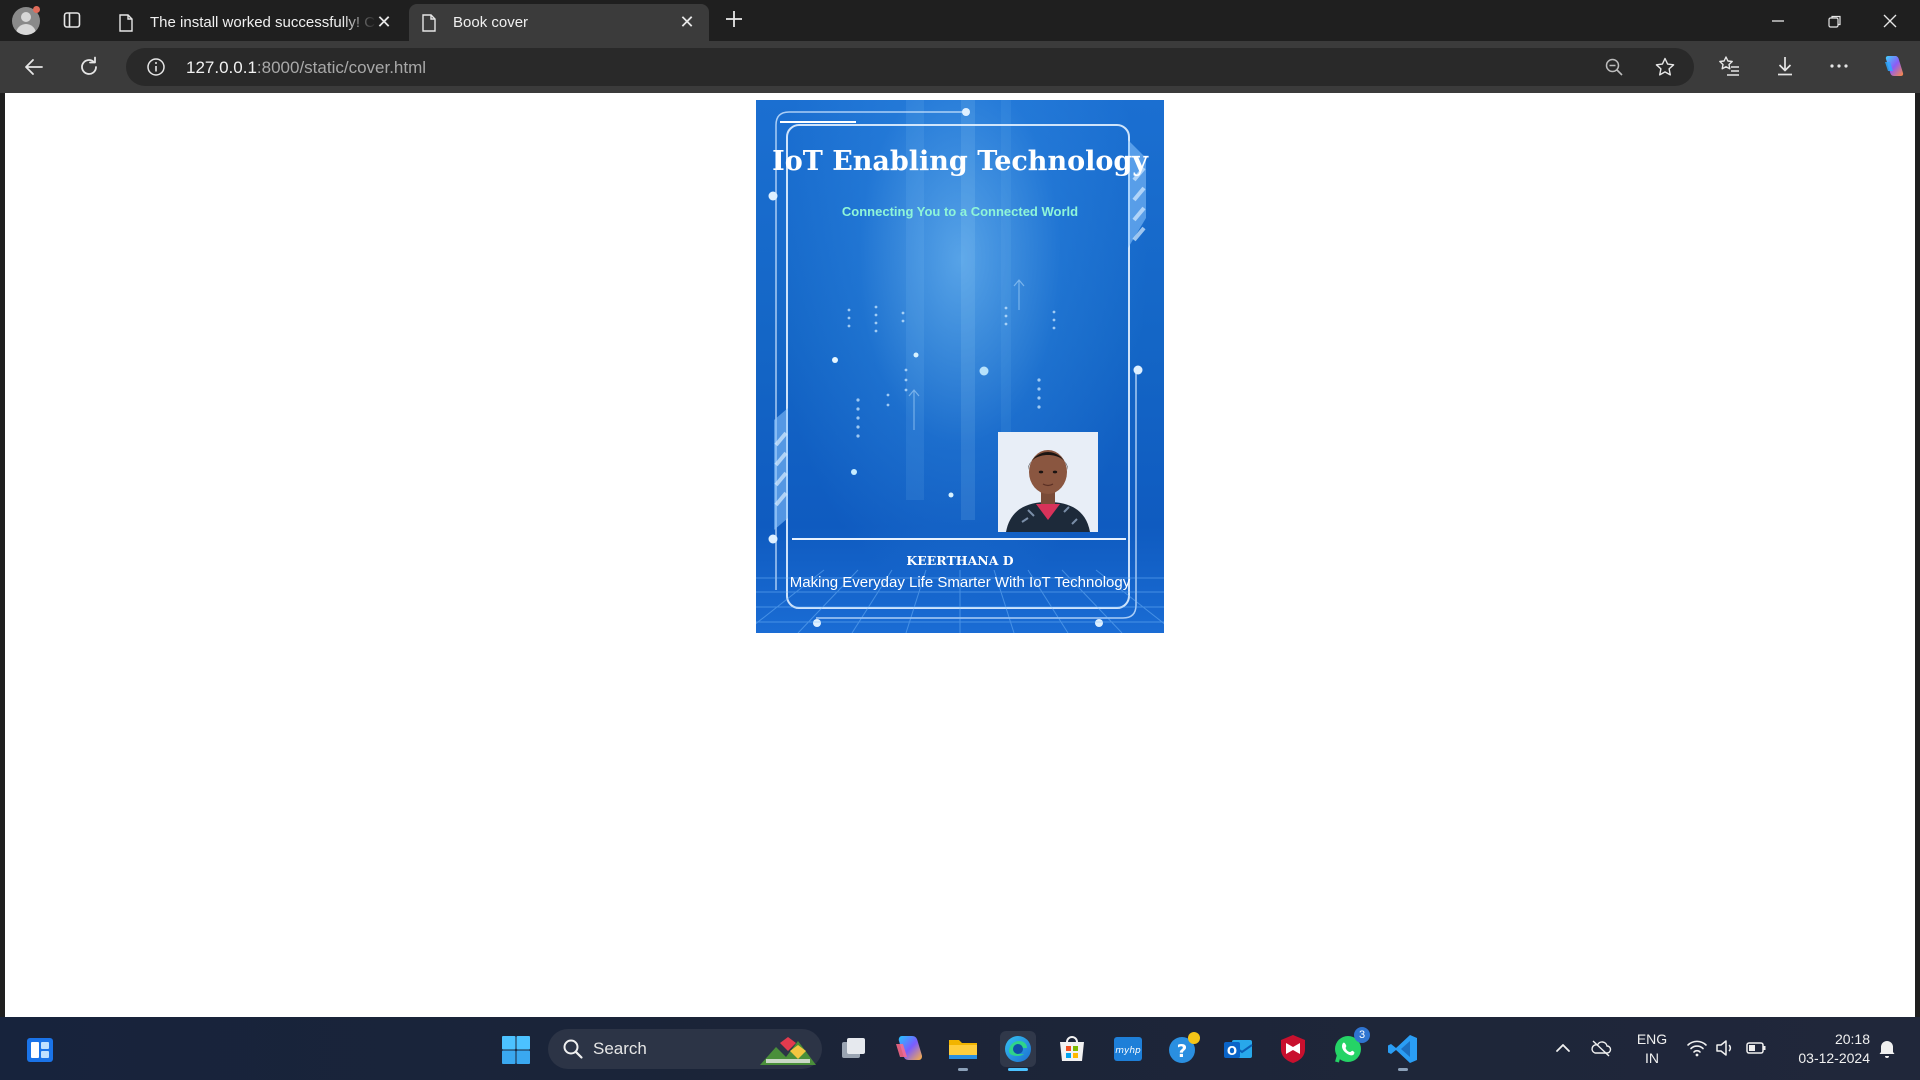 Image resolution: width=1920 pixels, height=1080 pixels. I want to click on region-code: IN, so click(1652, 1058).